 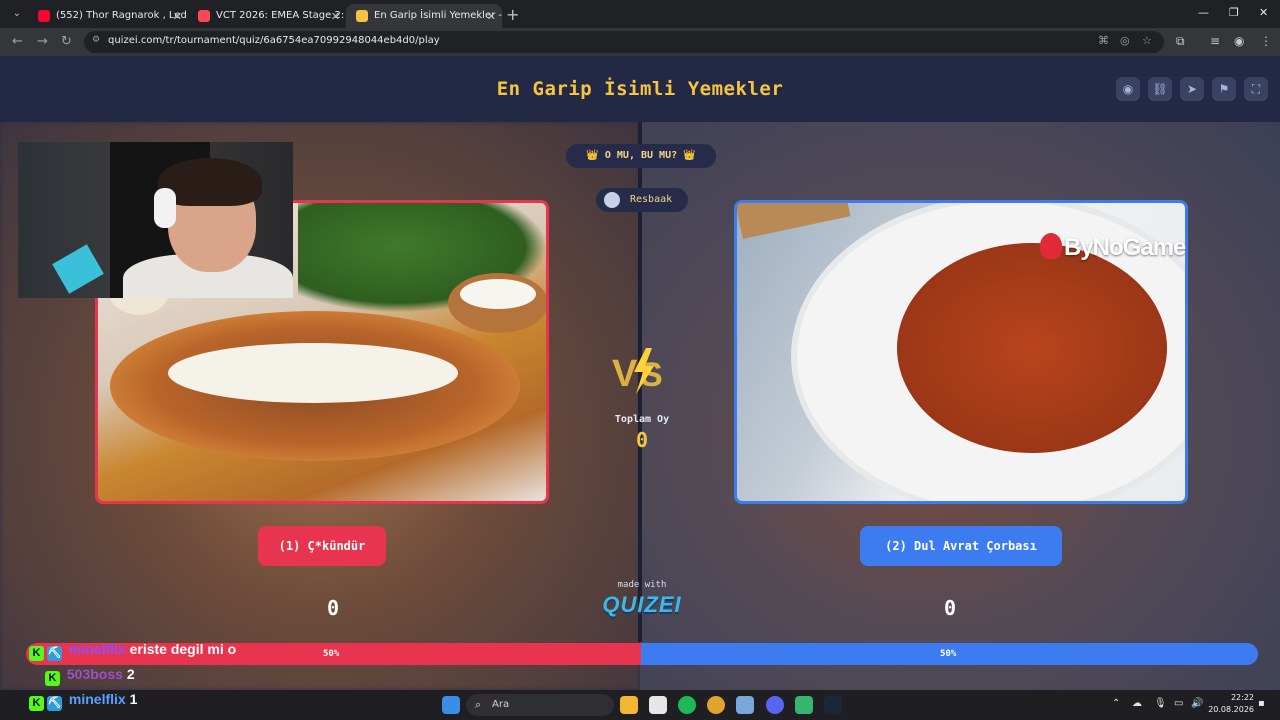 What do you see at coordinates (1147, 40) in the screenshot?
I see `bookmark-star-icon: ☆` at bounding box center [1147, 40].